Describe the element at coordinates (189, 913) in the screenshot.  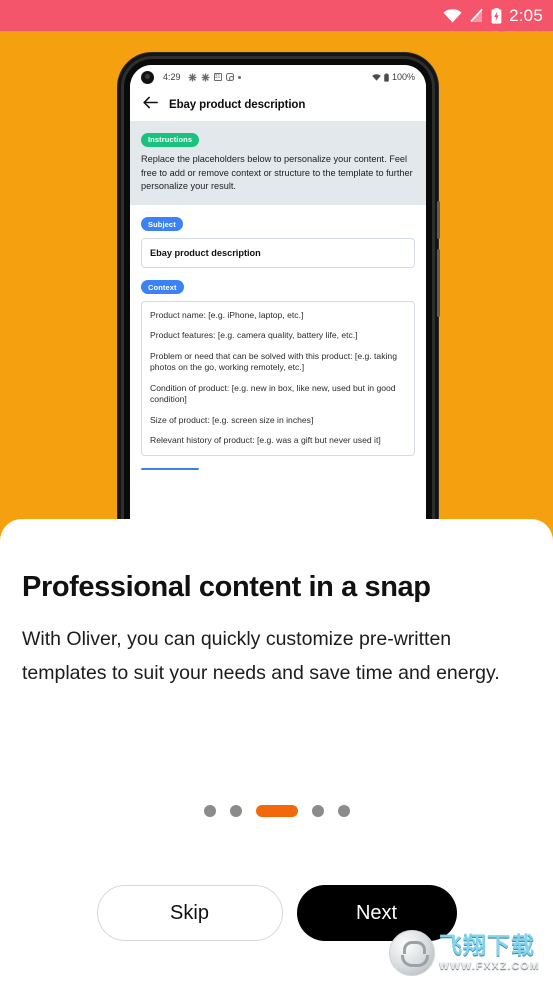
I see `skip-button: Skip` at that location.